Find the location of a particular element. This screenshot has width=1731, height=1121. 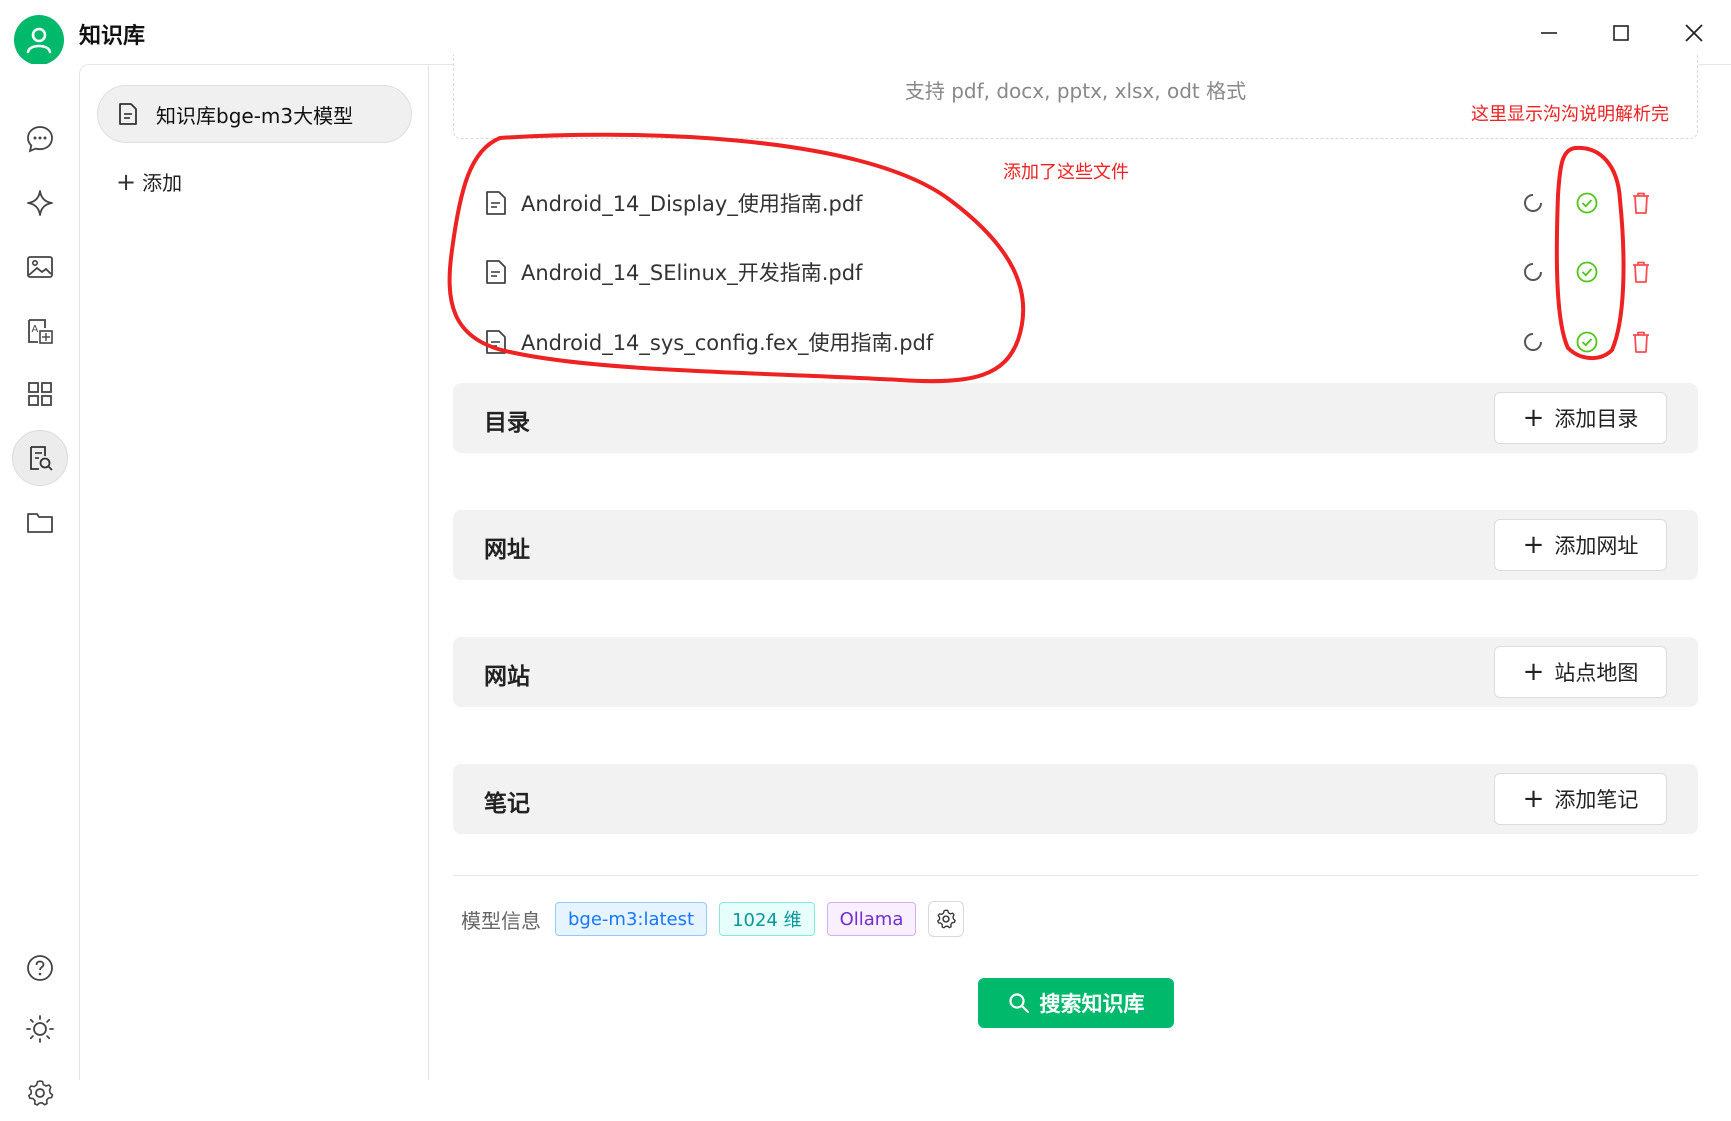

add-knowledge-base-button: + 添加 is located at coordinates (149, 181).